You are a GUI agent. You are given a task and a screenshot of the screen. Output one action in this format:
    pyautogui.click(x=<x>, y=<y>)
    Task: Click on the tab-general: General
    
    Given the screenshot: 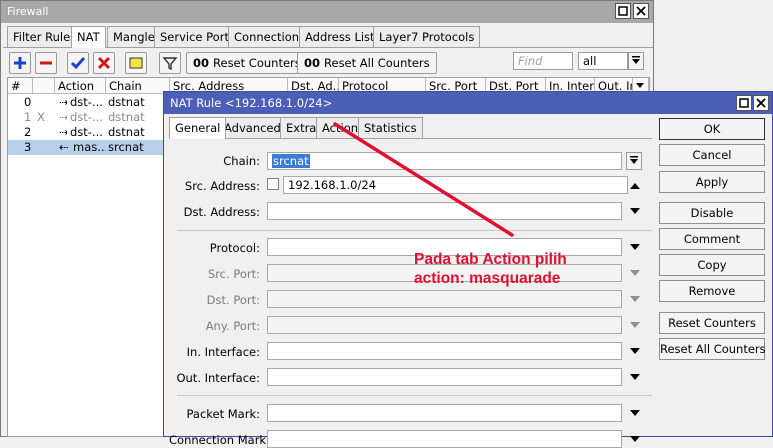 What is the action you would take?
    pyautogui.click(x=198, y=128)
    